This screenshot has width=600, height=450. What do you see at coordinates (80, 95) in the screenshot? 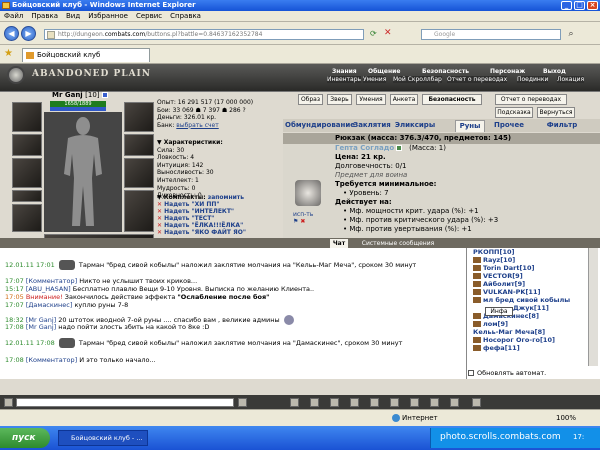
I see `character-name: Mr Ganj [10]` at bounding box center [80, 95].